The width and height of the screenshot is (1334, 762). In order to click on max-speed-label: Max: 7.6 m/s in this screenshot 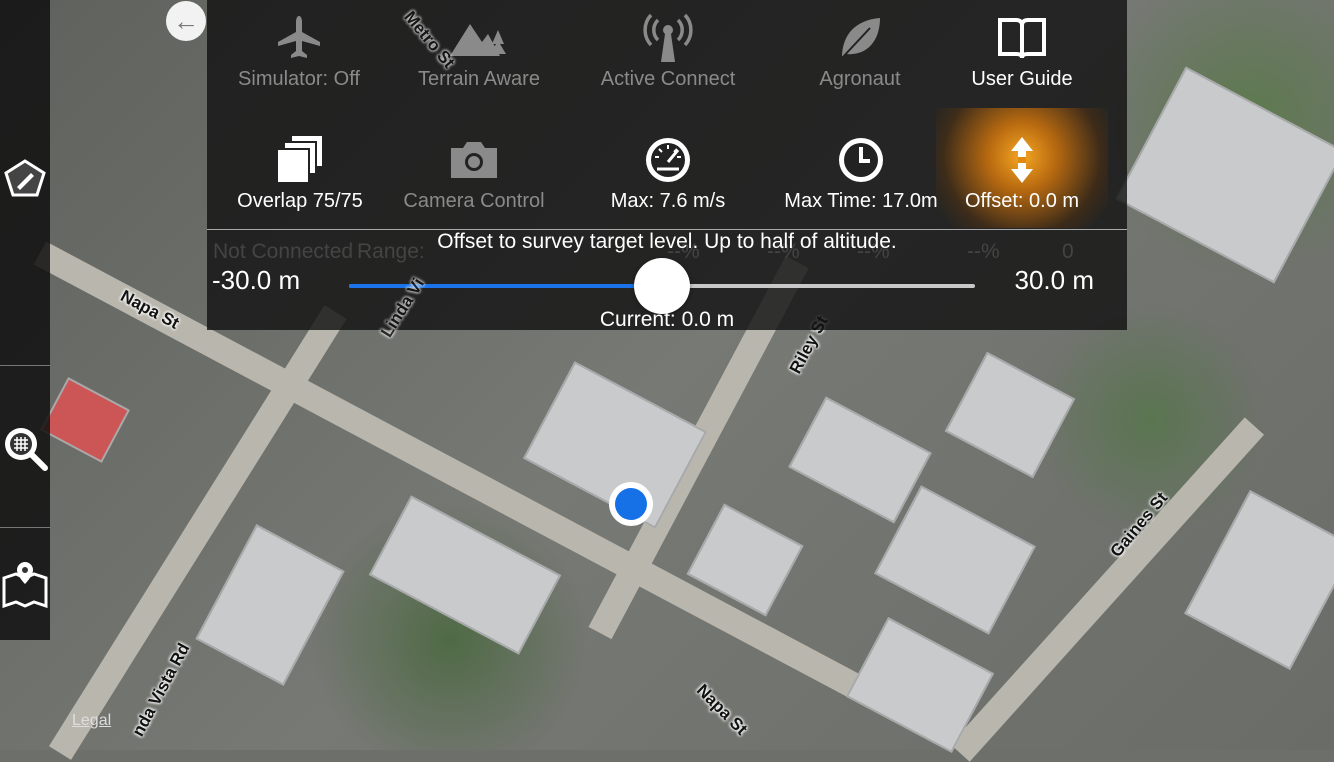, I will do `click(668, 201)`.